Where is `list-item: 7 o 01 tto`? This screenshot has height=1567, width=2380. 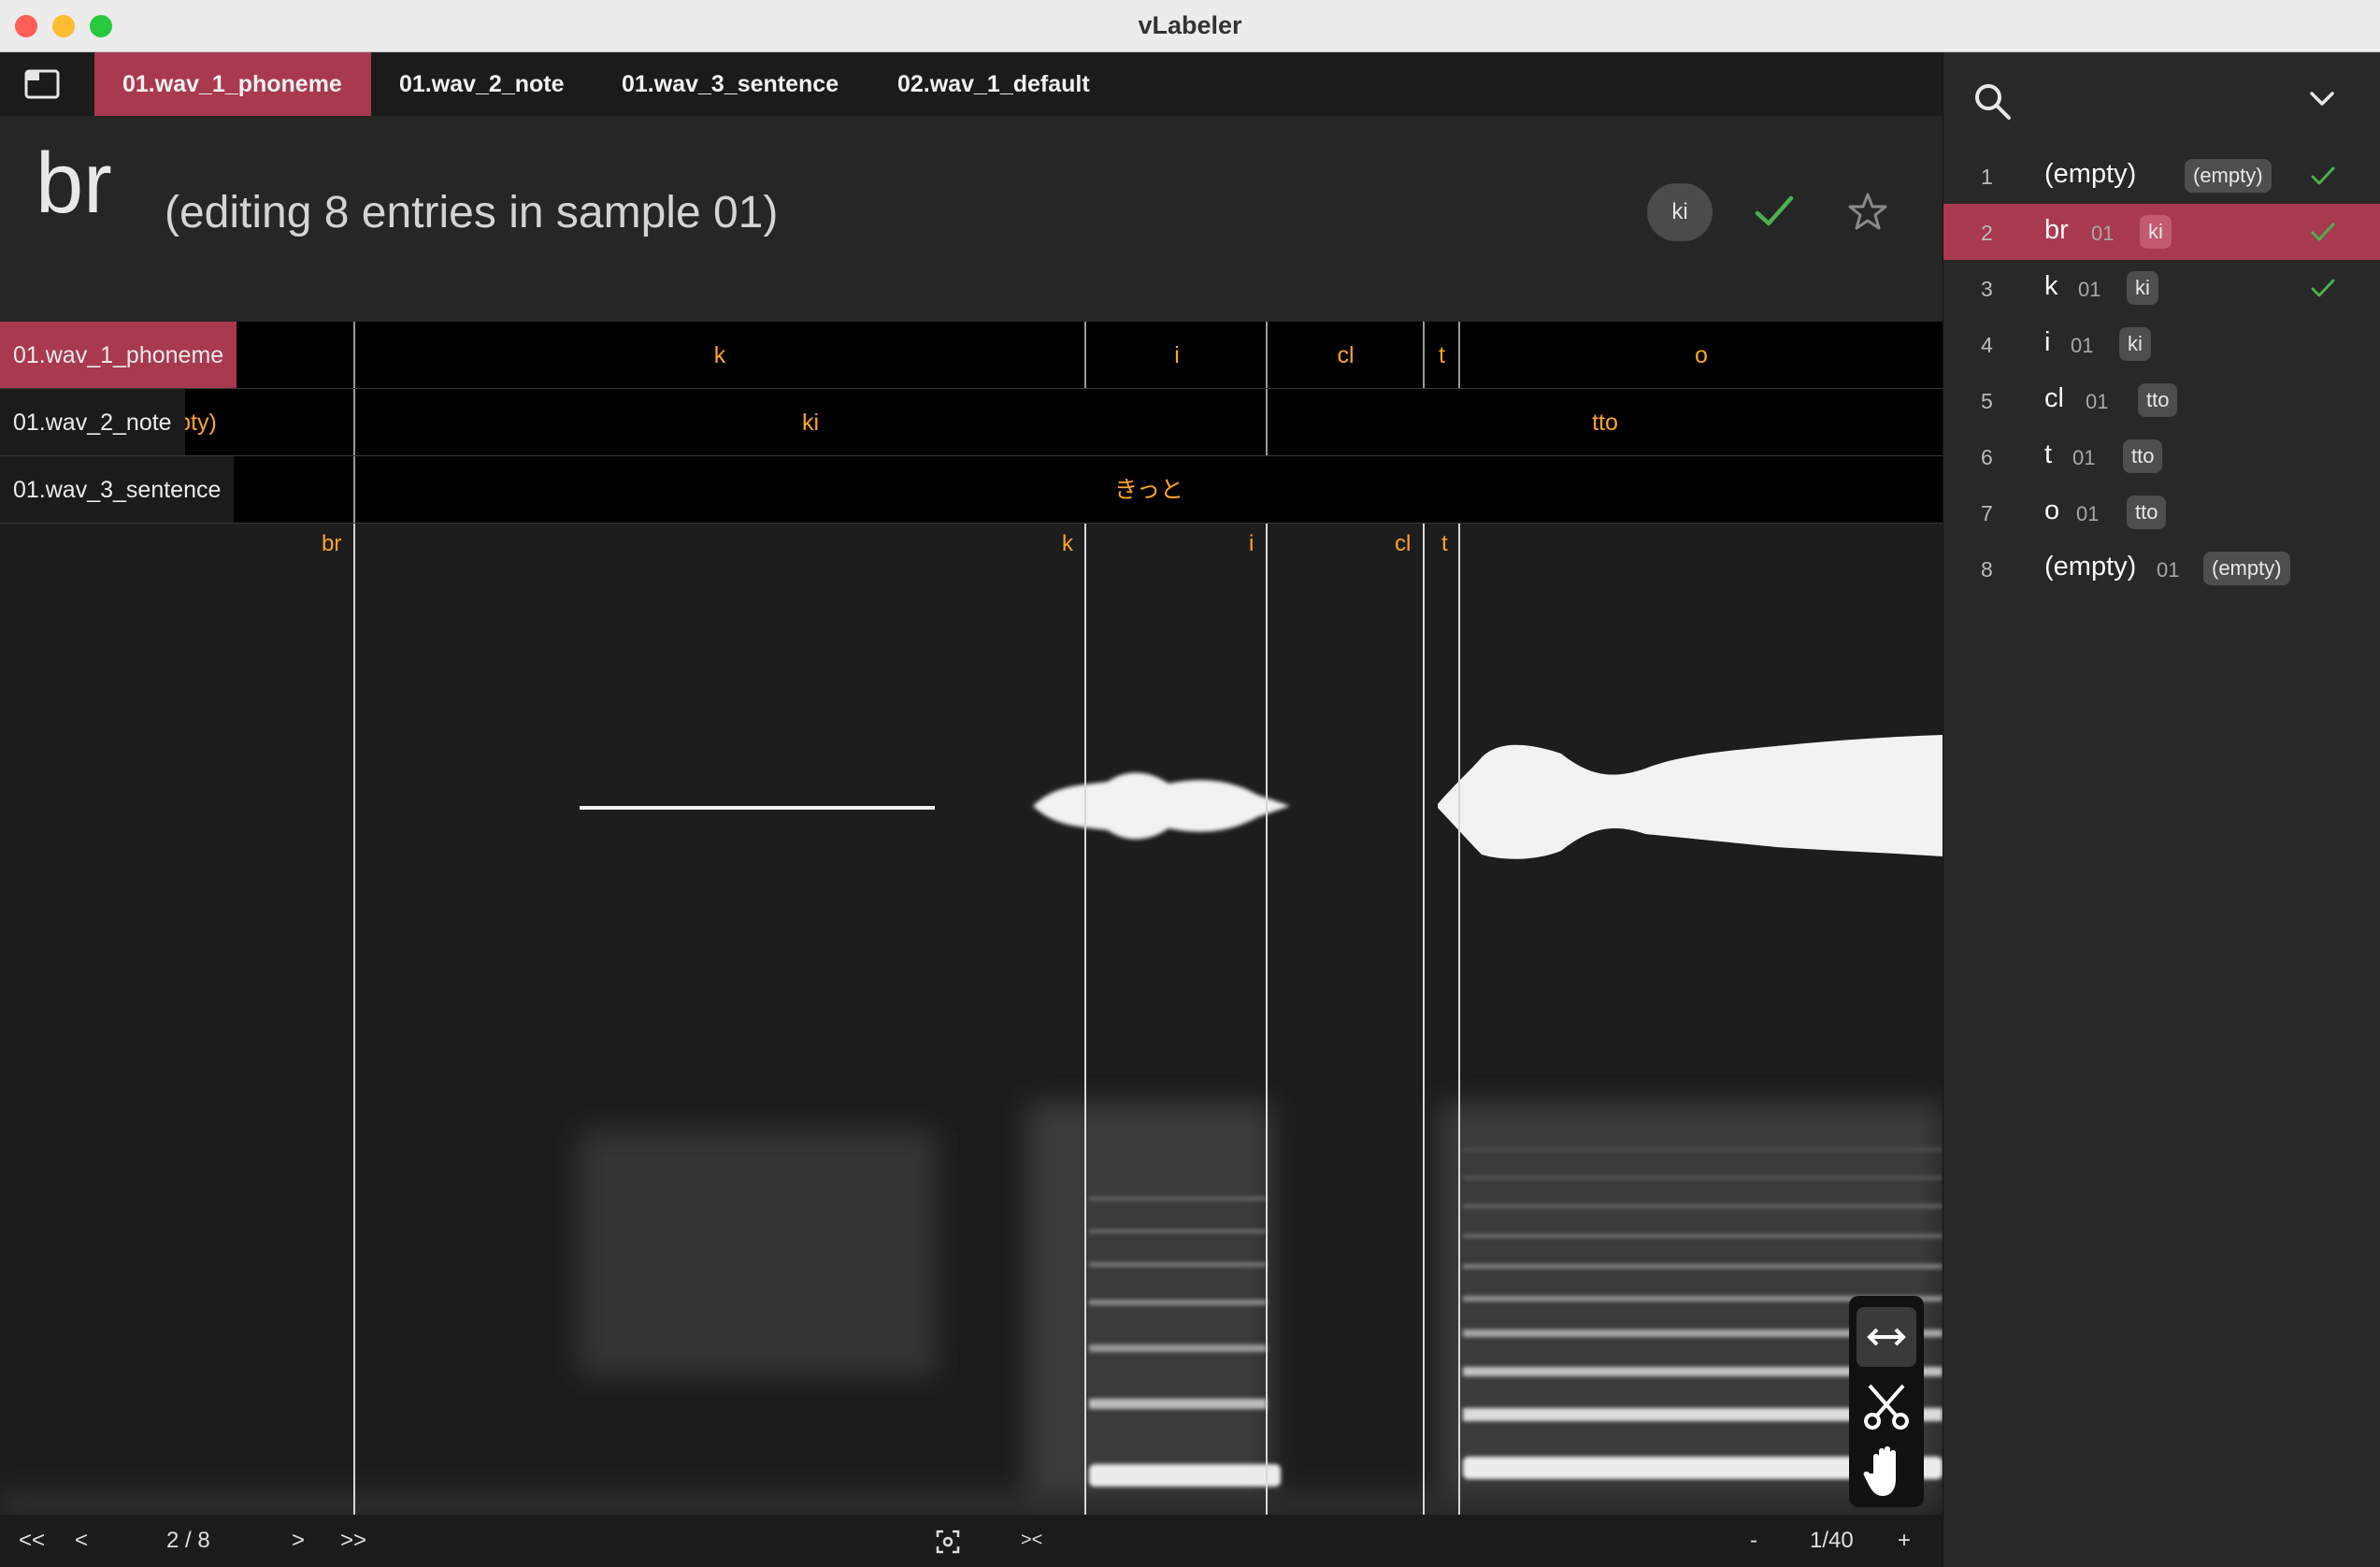
list-item: 7 o 01 tto is located at coordinates (2161, 512).